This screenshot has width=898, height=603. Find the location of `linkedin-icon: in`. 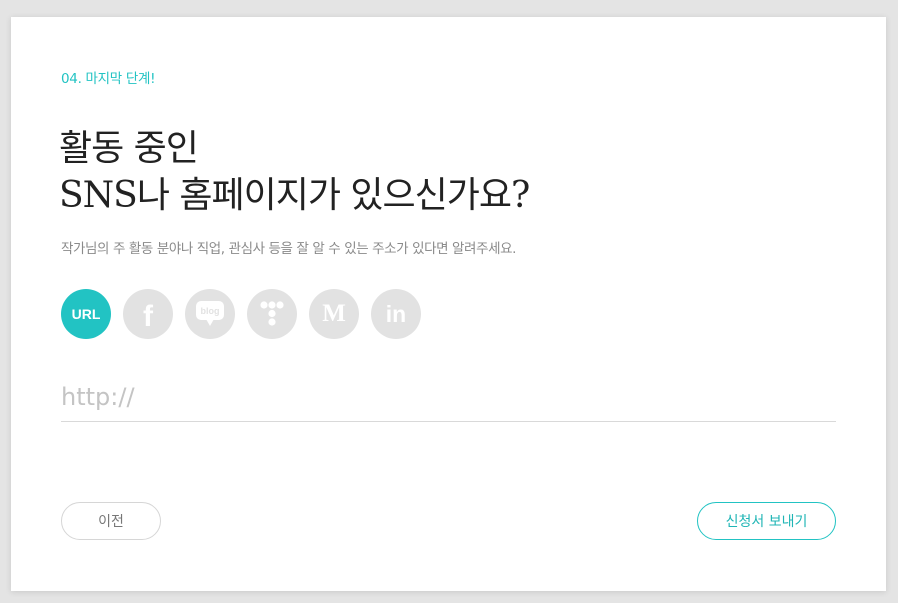

linkedin-icon: in is located at coordinates (396, 314).